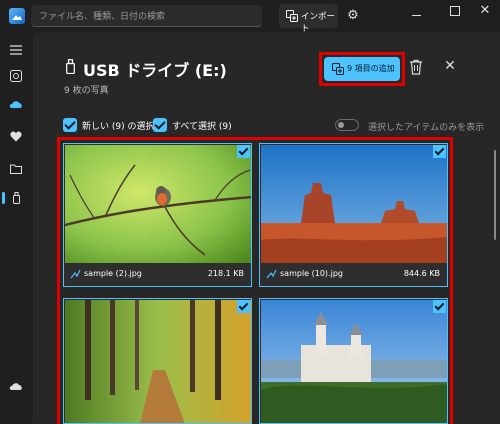 The image size is (500, 424). Describe the element at coordinates (495, 195) in the screenshot. I see `scrollbar` at that location.